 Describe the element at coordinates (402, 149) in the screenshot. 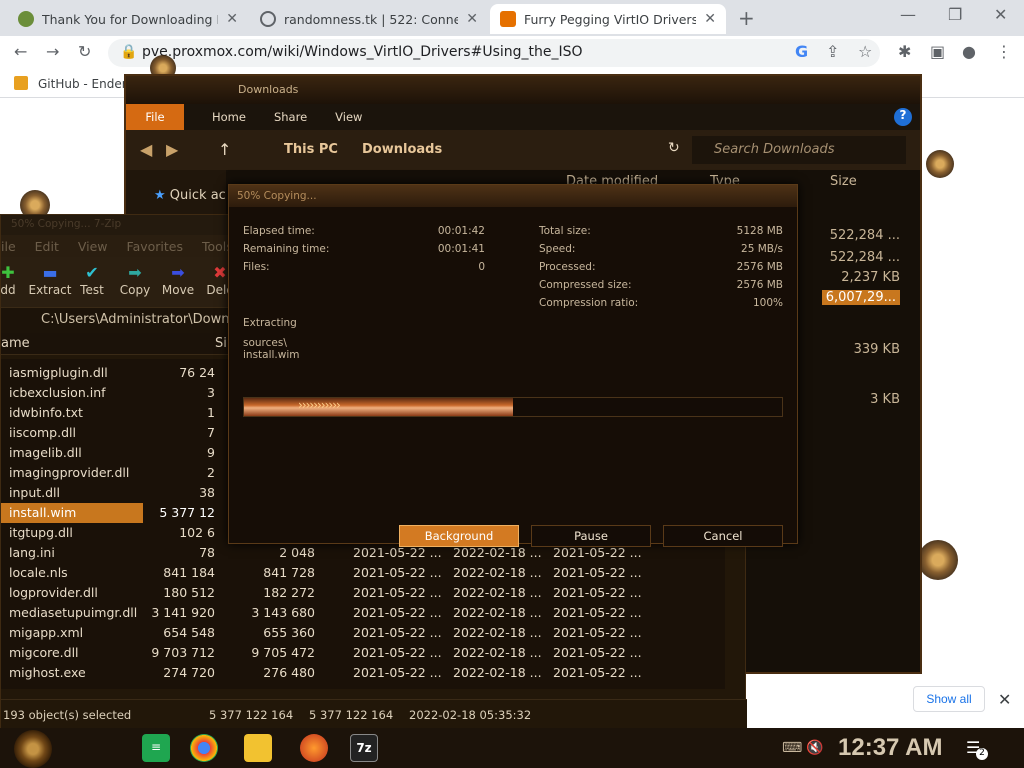

I see `breadcrumb-downloads: Downloads` at that location.